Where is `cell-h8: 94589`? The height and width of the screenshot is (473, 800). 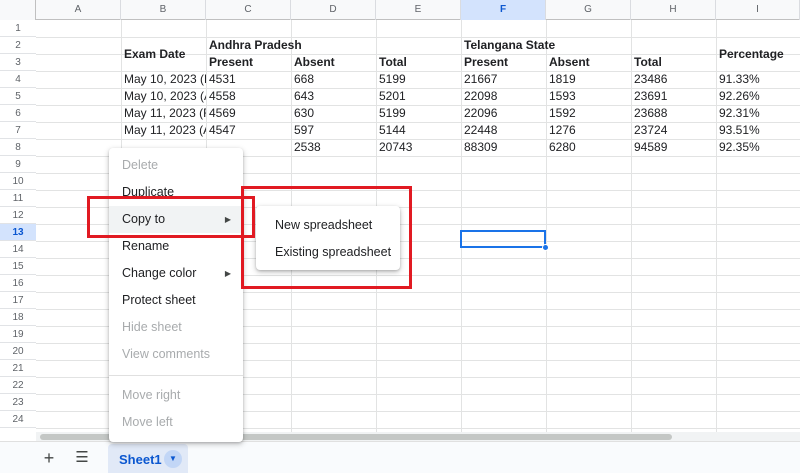 cell-h8: 94589 is located at coordinates (673, 147).